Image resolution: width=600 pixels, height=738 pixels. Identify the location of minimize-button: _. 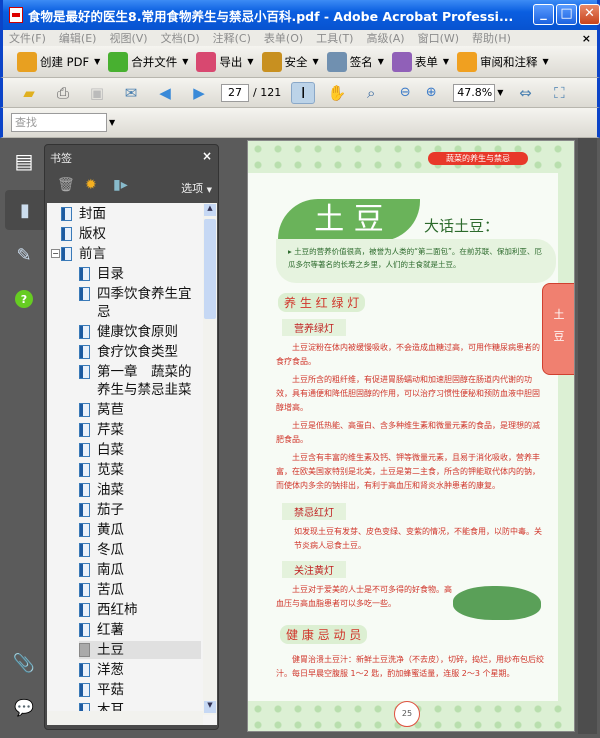
(543, 14).